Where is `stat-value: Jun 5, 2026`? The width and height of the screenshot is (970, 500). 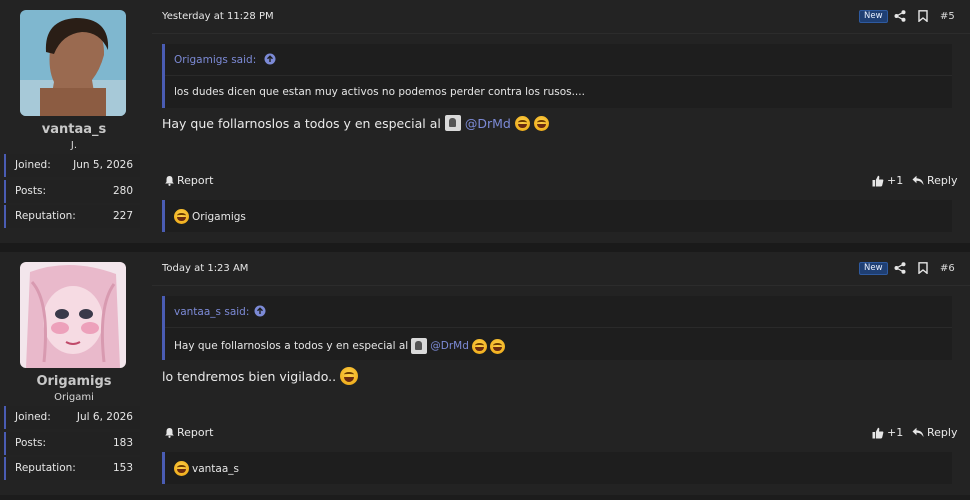
stat-value: Jun 5, 2026 is located at coordinates (103, 165).